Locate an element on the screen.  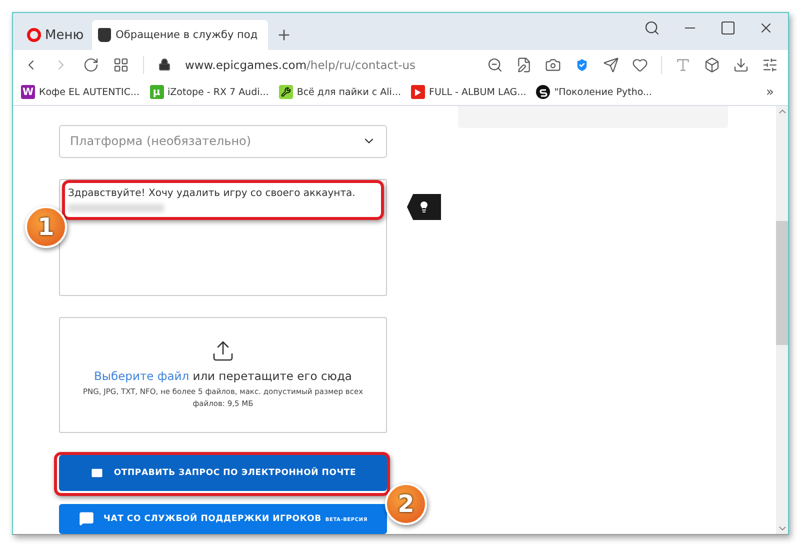
address-field: www.epicgames.com/help/ru/contact-us is located at coordinates (300, 65).